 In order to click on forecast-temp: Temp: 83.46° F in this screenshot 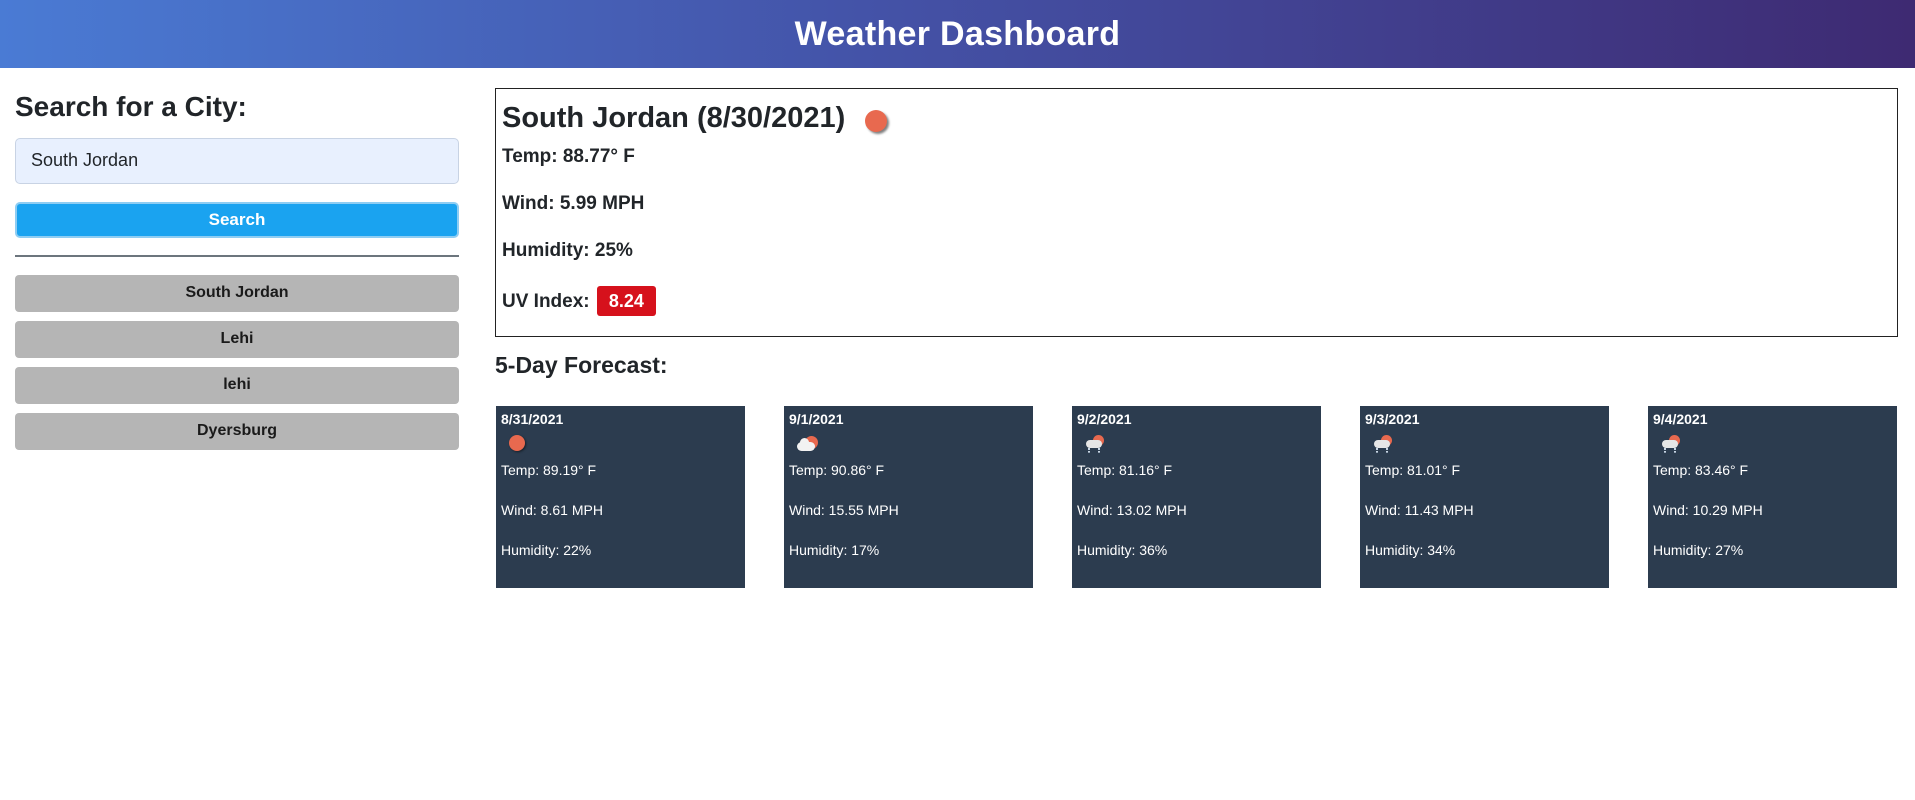, I will do `click(1701, 470)`.